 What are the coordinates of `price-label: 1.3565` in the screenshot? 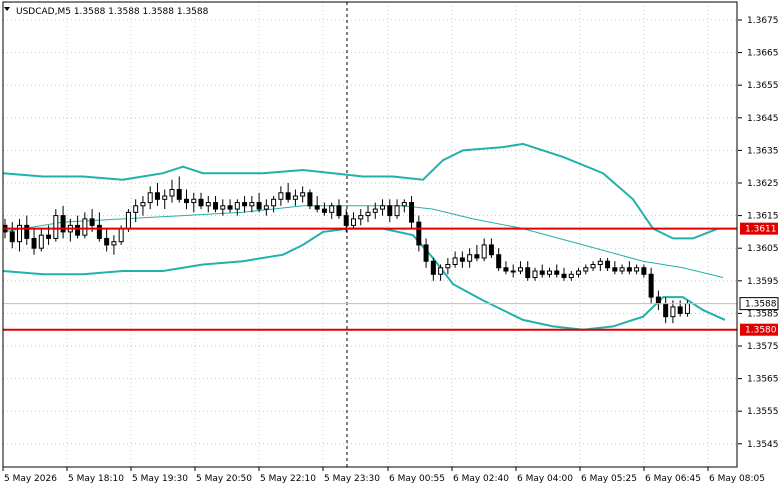 It's located at (763, 380).